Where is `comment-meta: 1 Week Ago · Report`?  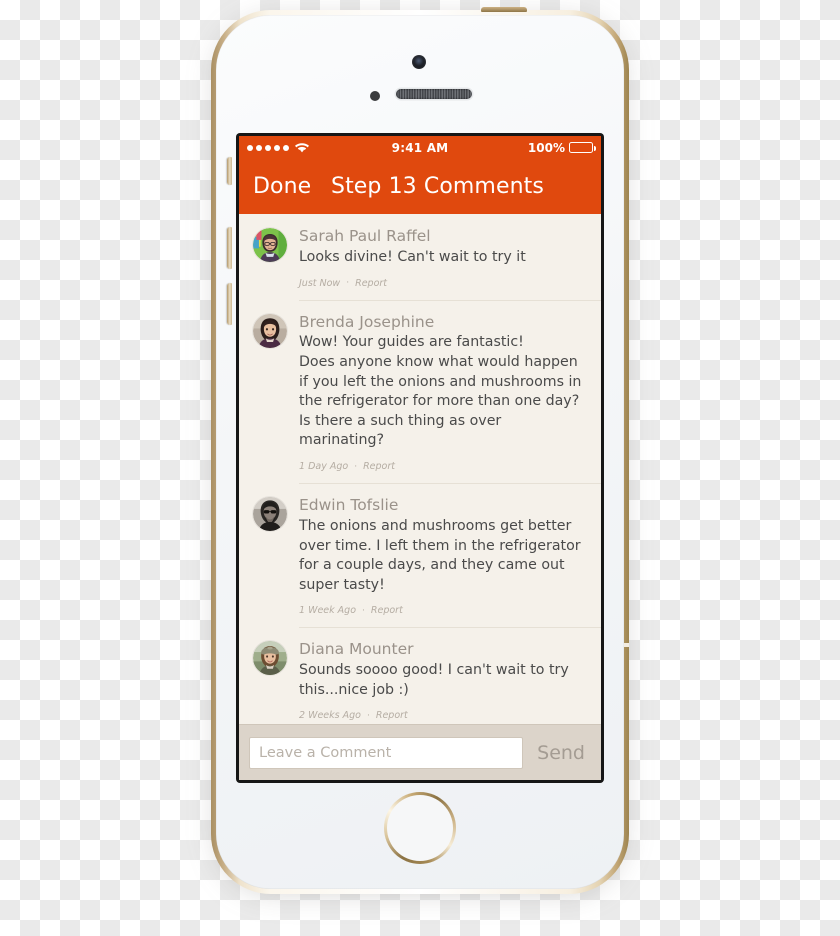 comment-meta: 1 Week Ago · Report is located at coordinates (443, 610).